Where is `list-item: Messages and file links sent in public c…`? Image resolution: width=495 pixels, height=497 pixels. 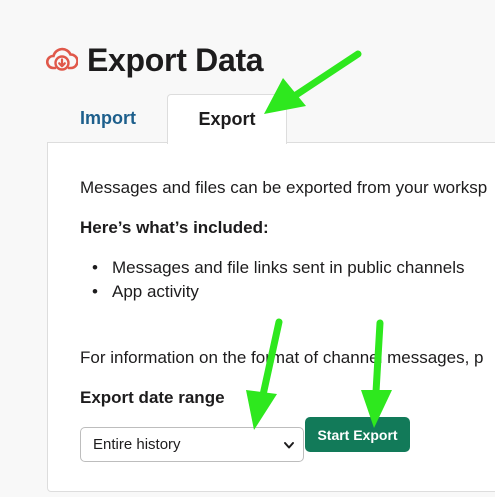
list-item: Messages and file links sent in public c… is located at coordinates (278, 268).